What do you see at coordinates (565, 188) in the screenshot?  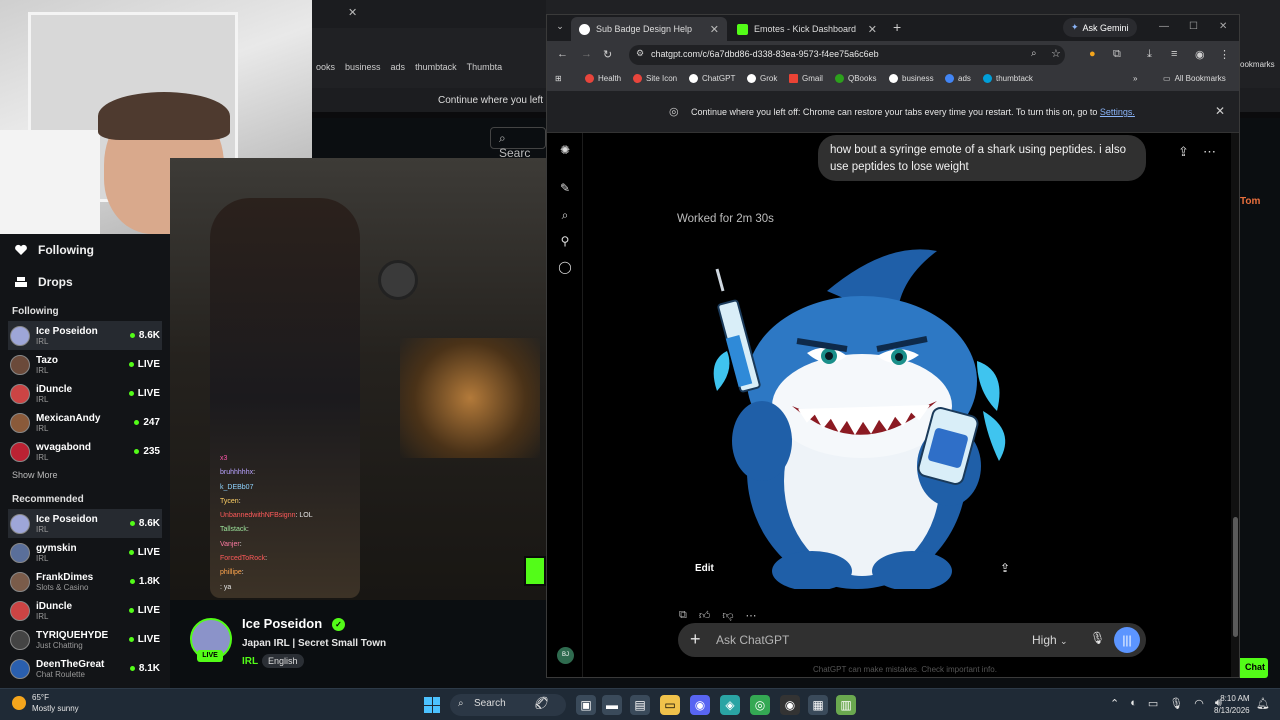 I see `new-chat-icon: ✎` at bounding box center [565, 188].